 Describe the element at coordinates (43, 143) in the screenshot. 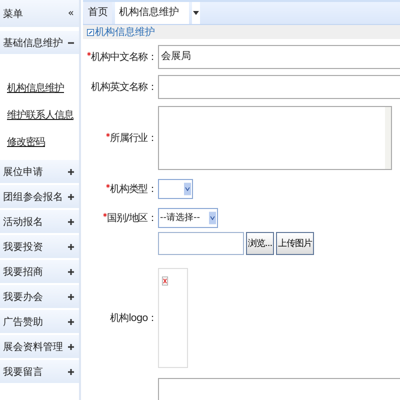

I see `menu-link: 修改密码` at that location.